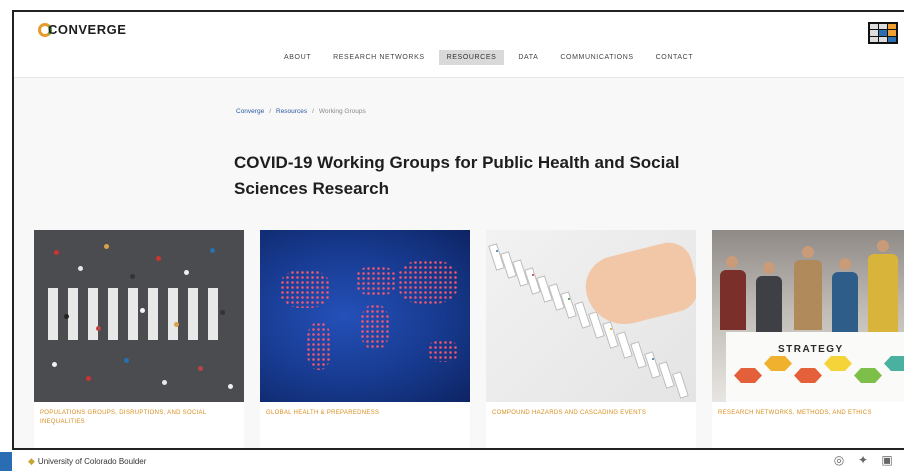 The height and width of the screenshot is (471, 904). What do you see at coordinates (569, 413) in the screenshot?
I see `card-label: Compound Hazards and Cascading Events` at bounding box center [569, 413].